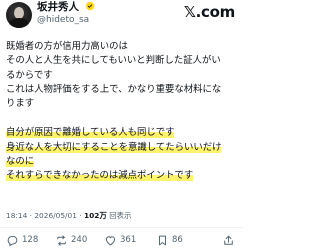  What do you see at coordinates (45, 215) in the screenshot?
I see `post-timestamp: 18:14 · 2026/05/01 ·` at bounding box center [45, 215].